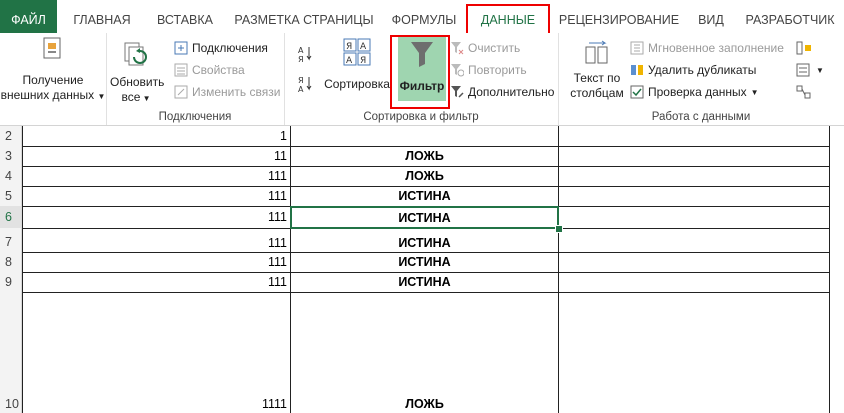  I want to click on tab-insert: ВСТАВКА, so click(185, 16).